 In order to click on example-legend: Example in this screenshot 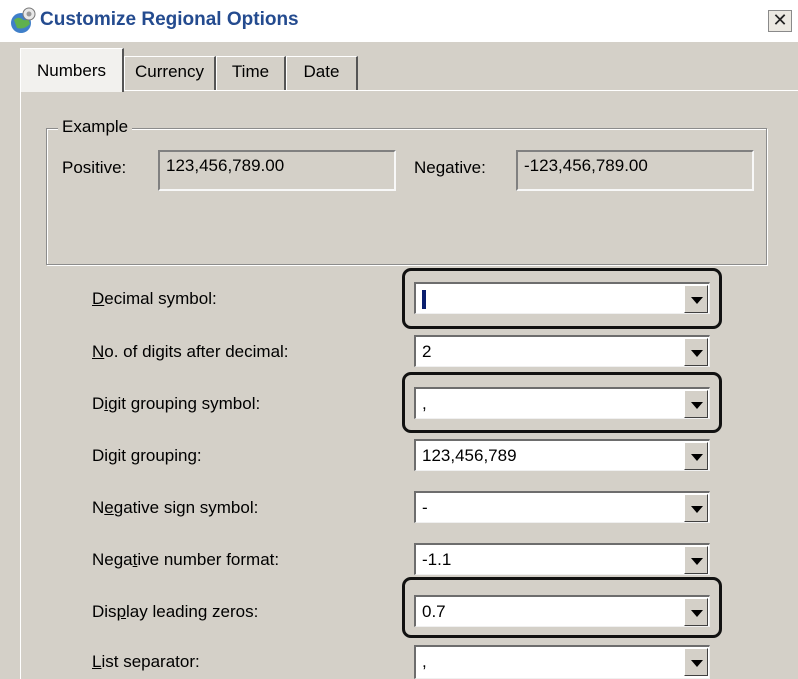, I will do `click(95, 127)`.